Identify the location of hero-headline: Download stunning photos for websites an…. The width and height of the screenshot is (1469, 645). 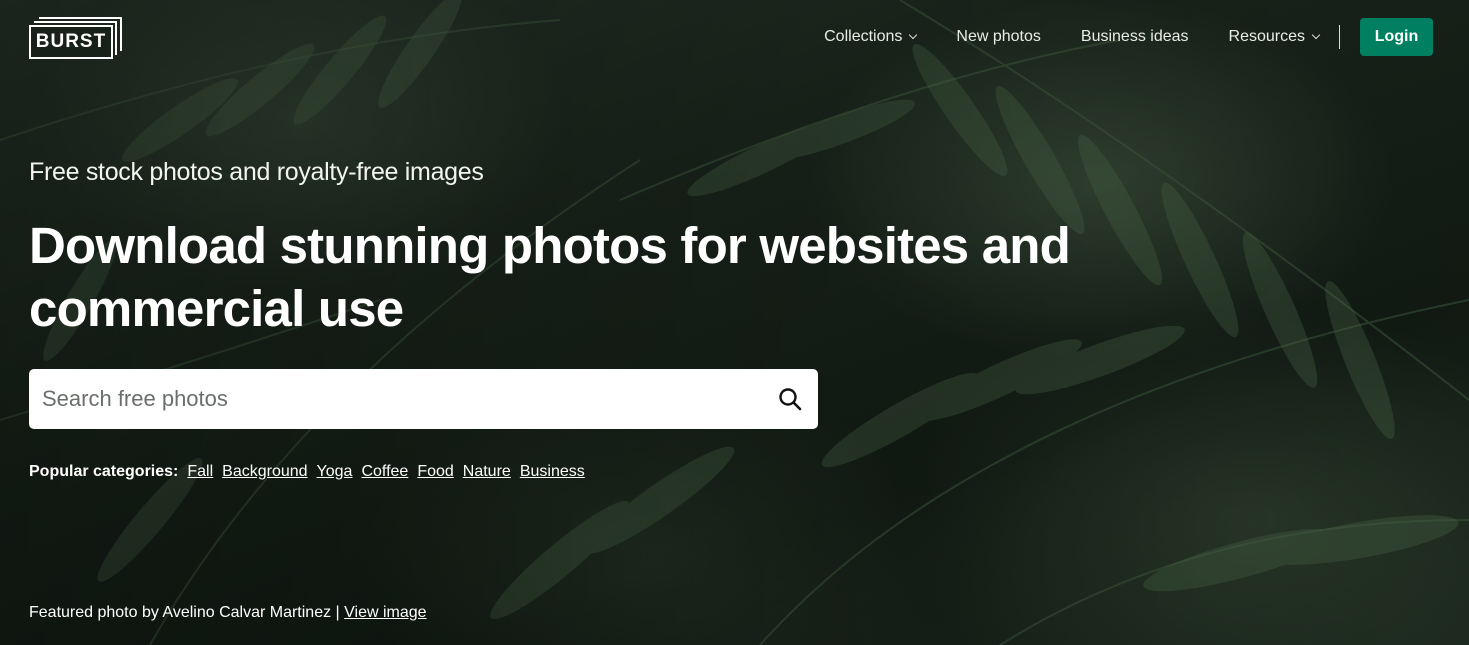
(550, 277).